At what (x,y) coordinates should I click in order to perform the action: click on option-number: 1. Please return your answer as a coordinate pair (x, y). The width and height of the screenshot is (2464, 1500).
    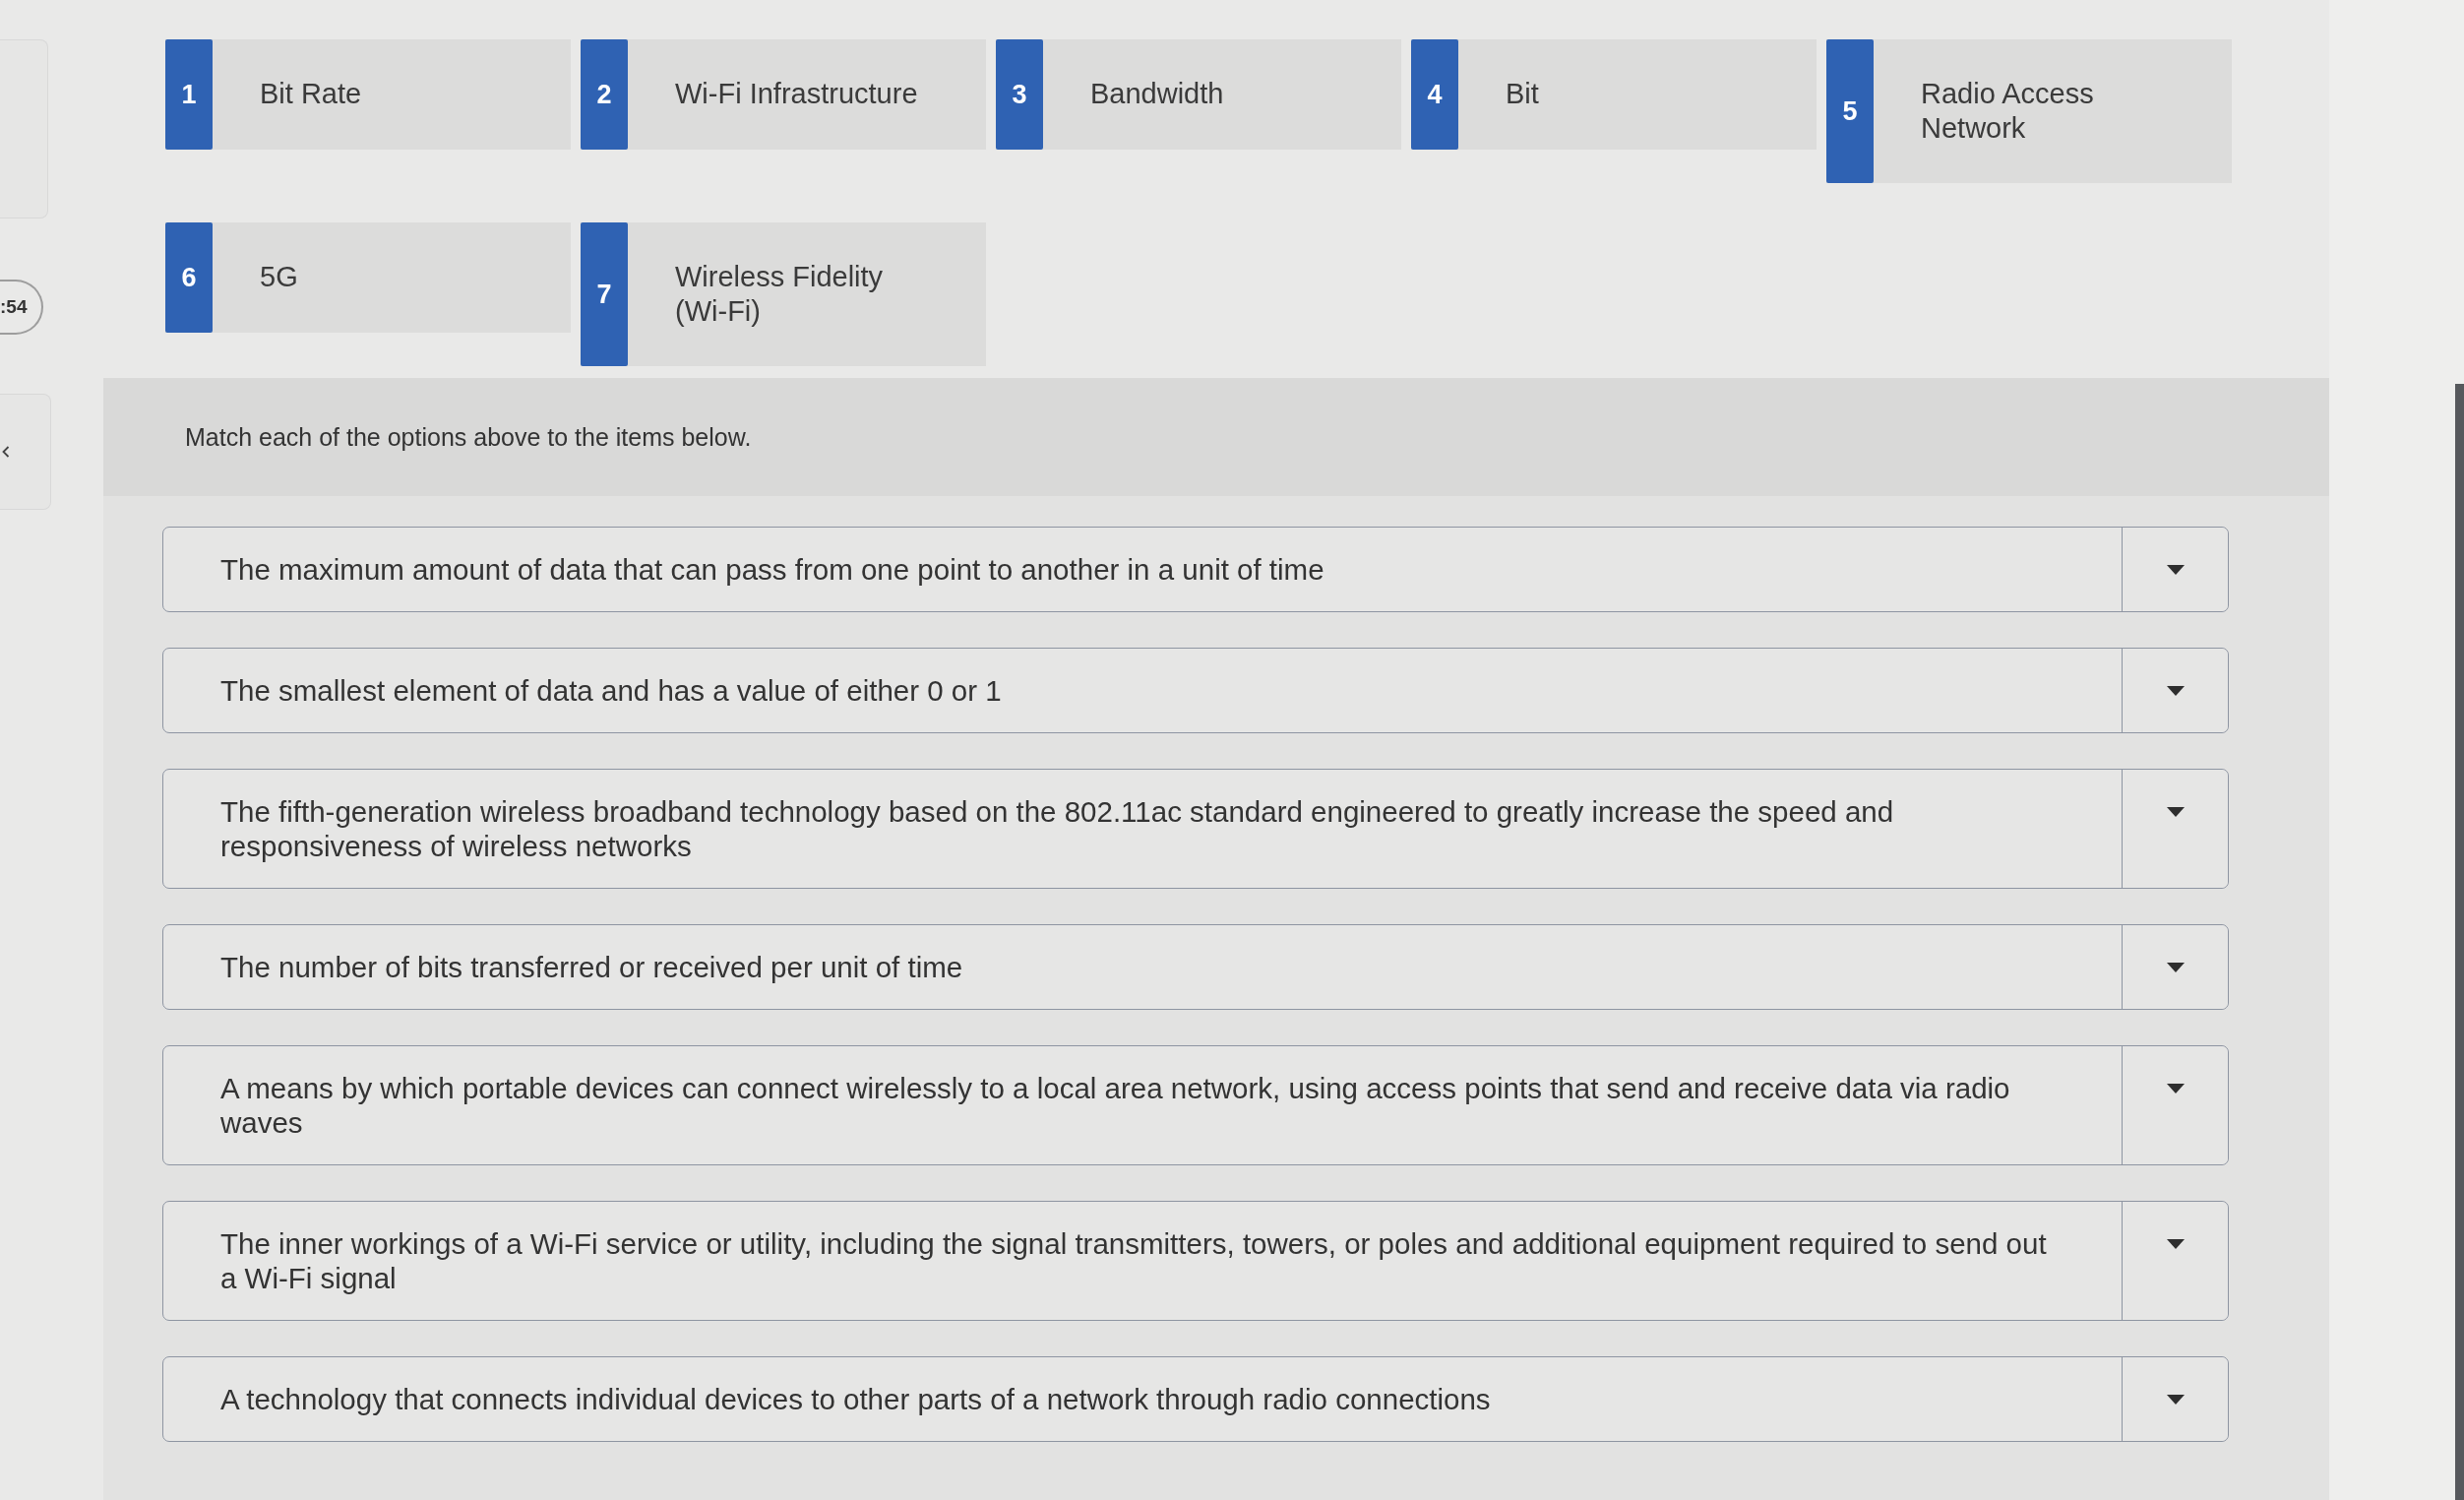
    Looking at the image, I should click on (189, 94).